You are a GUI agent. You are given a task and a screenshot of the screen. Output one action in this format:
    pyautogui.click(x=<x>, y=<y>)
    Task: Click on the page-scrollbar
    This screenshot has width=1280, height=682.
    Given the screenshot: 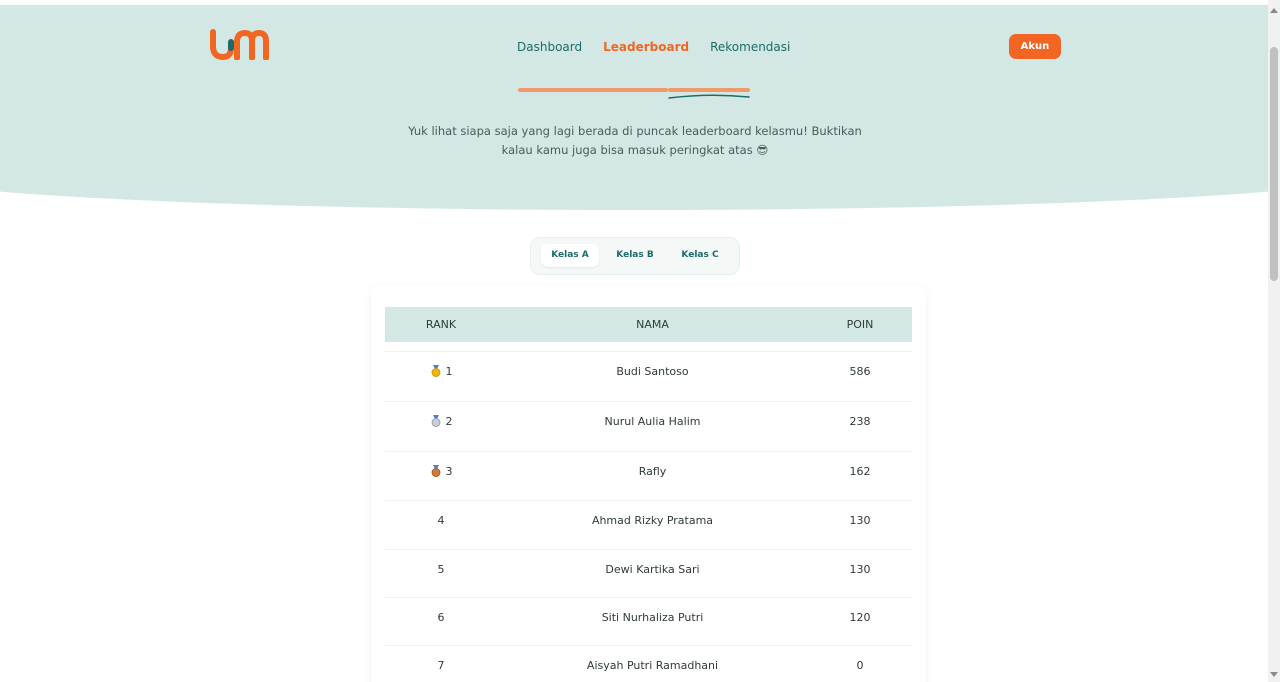 What is the action you would take?
    pyautogui.click(x=1274, y=341)
    